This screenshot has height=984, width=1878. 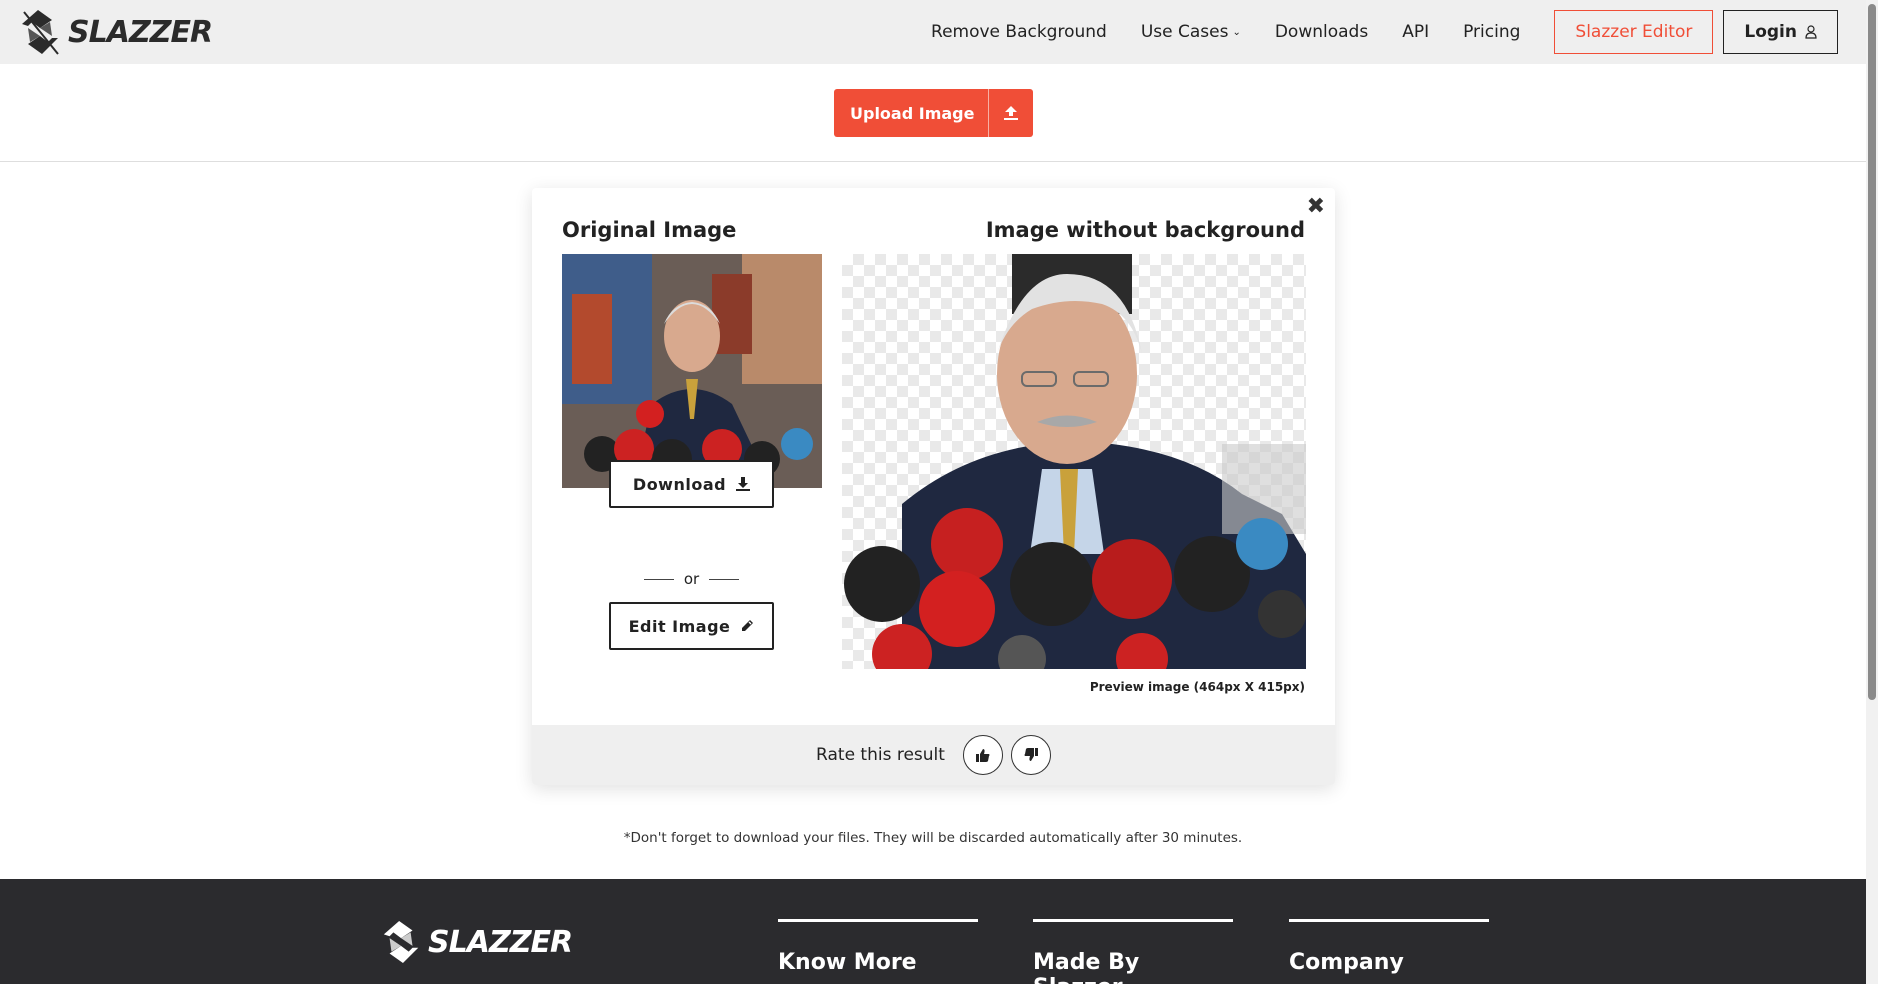 I want to click on or-separator: or, so click(x=691, y=579).